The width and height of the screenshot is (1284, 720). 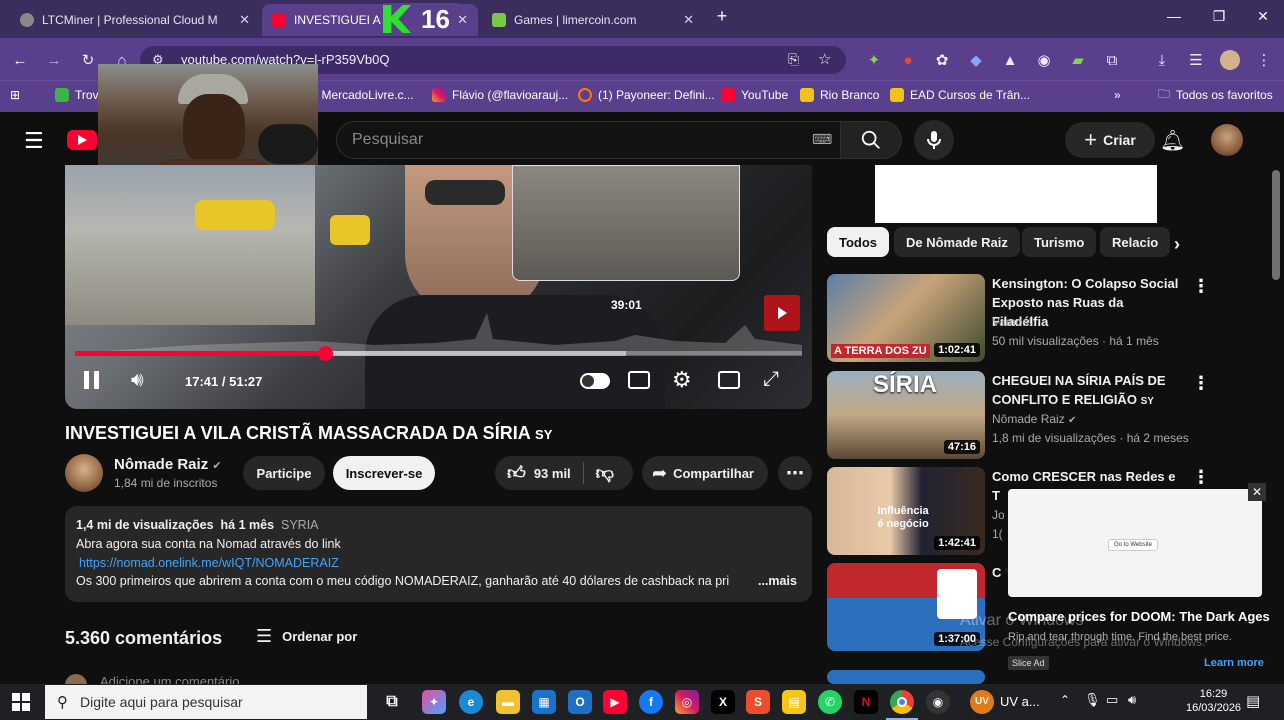 I want to click on apps-grid-icon: ⊞, so click(x=15, y=95).